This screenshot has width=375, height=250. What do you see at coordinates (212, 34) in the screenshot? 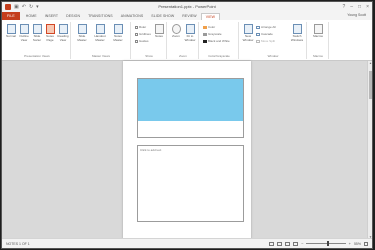
I see `grayscale-button: Grayscale` at bounding box center [212, 34].